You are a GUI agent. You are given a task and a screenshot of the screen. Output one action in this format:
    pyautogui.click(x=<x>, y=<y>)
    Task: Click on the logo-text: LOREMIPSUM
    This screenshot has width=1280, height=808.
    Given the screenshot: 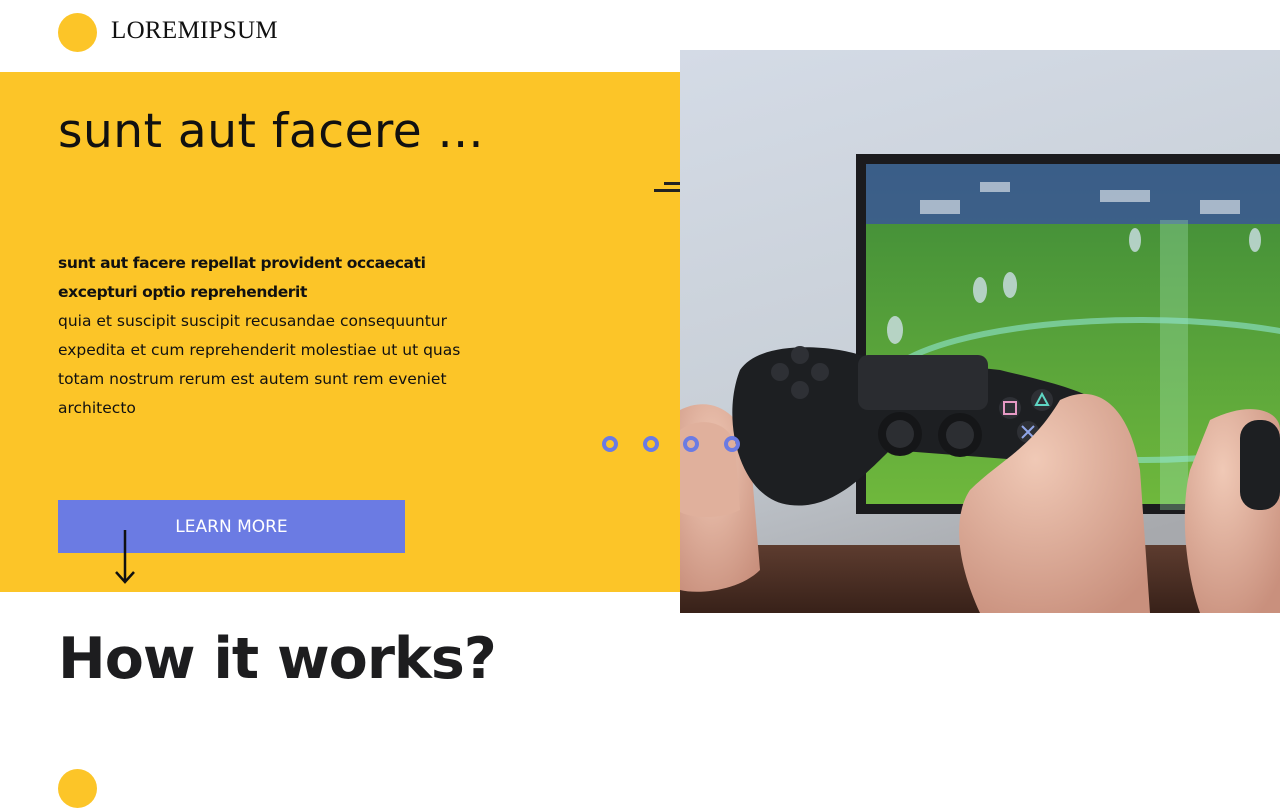 What is the action you would take?
    pyautogui.click(x=194, y=31)
    